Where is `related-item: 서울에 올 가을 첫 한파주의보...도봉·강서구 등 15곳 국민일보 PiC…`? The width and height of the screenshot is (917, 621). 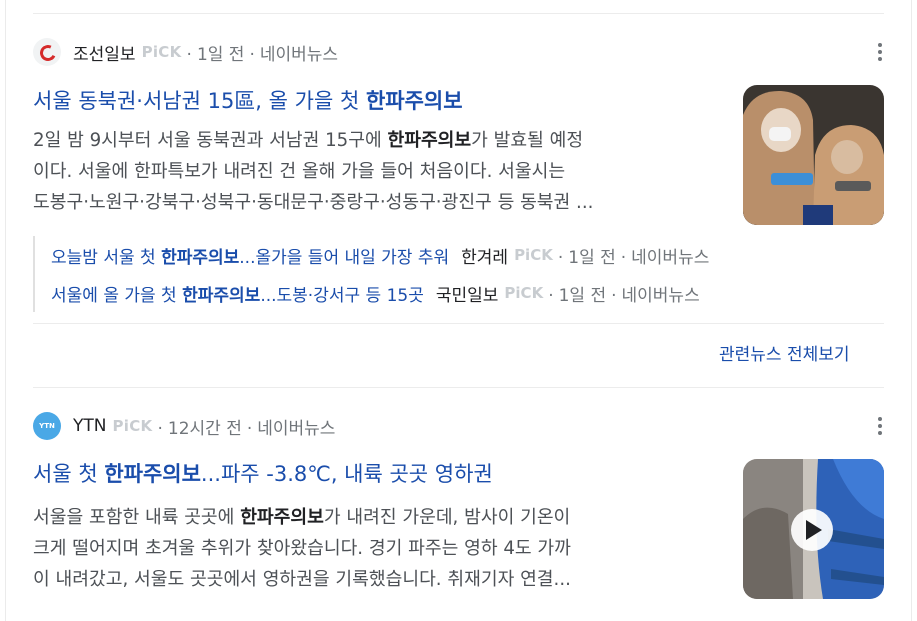
related-item: 서울에 올 가을 첫 한파주의보...도봉·강서구 등 15곳 국민일보 PiC… is located at coordinates (375, 293).